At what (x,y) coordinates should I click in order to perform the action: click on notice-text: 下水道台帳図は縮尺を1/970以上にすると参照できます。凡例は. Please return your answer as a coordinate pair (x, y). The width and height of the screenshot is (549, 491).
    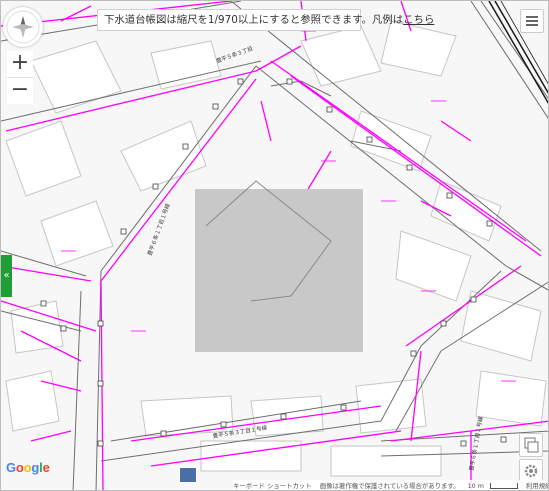
    Looking at the image, I should click on (254, 20).